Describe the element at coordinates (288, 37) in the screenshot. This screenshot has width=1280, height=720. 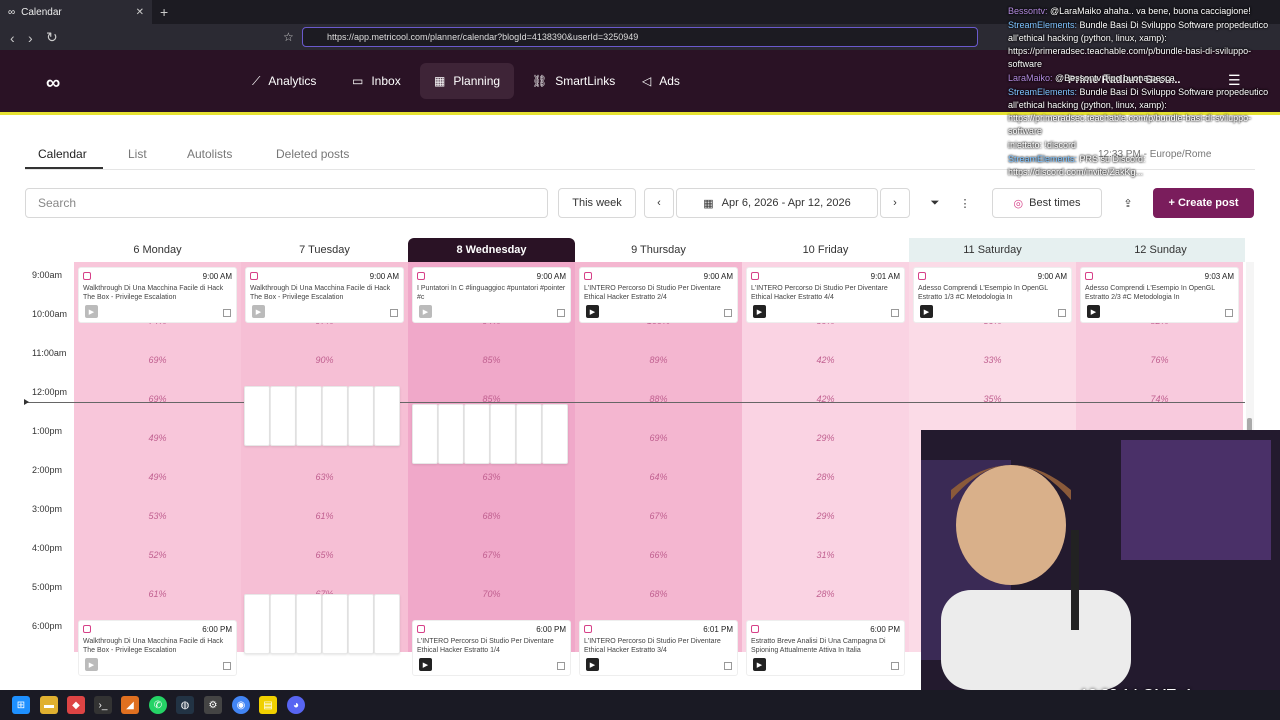
I see `bookmark-icon: ☆` at that location.